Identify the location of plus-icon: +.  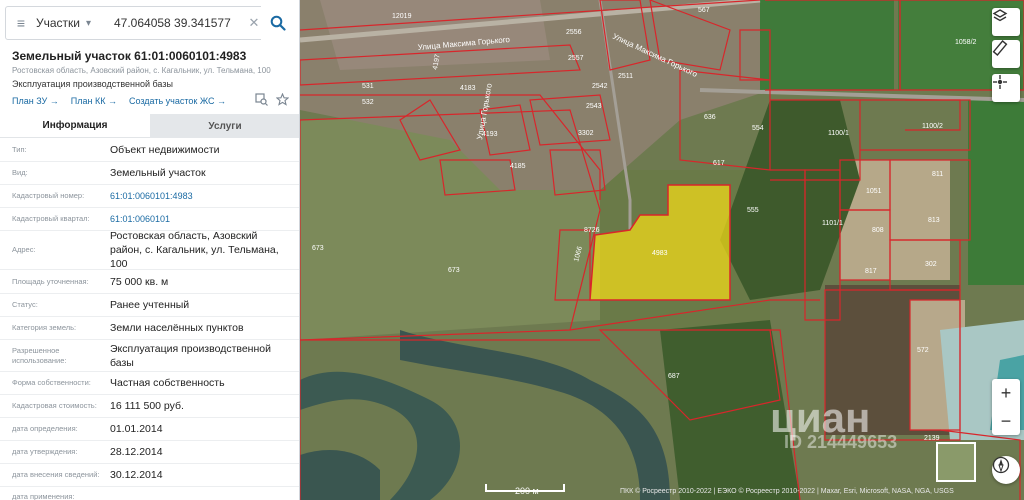
(1006, 393).